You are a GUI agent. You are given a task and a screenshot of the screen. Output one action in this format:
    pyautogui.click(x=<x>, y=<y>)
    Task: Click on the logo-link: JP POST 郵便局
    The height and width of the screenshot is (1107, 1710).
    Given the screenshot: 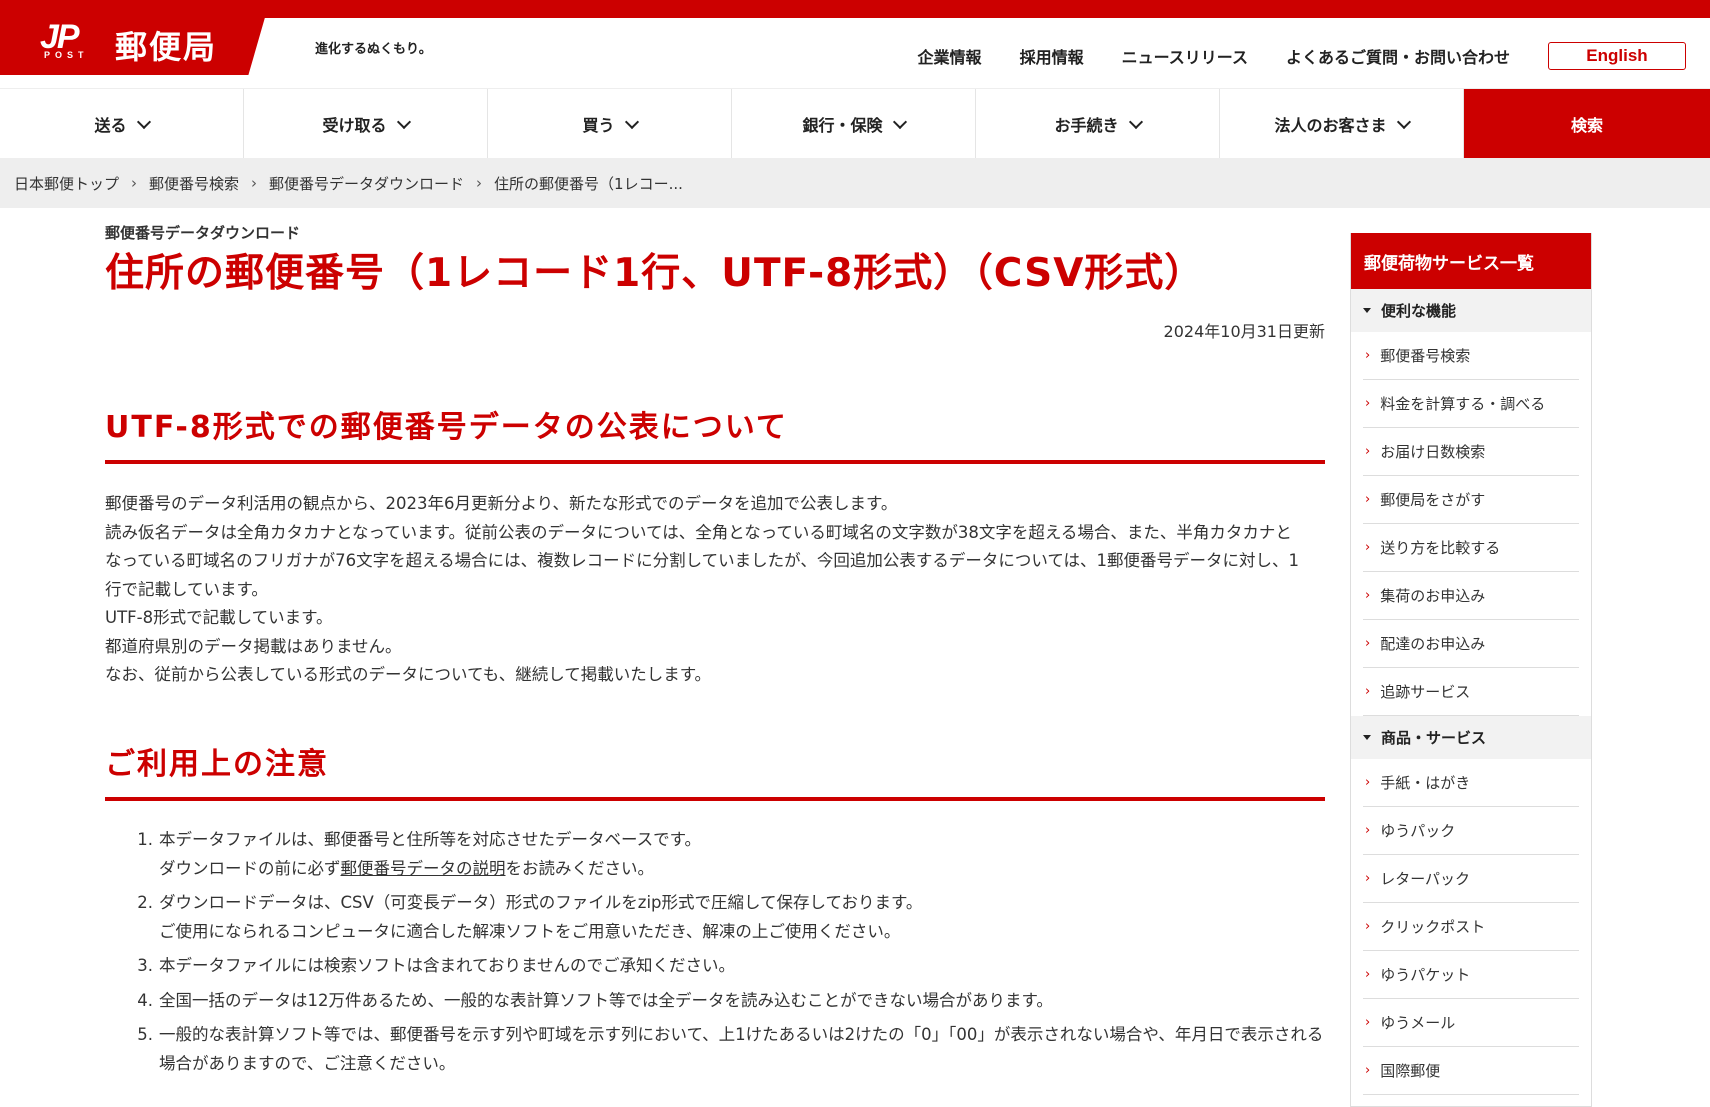 What is the action you would take?
    pyautogui.click(x=135, y=37)
    